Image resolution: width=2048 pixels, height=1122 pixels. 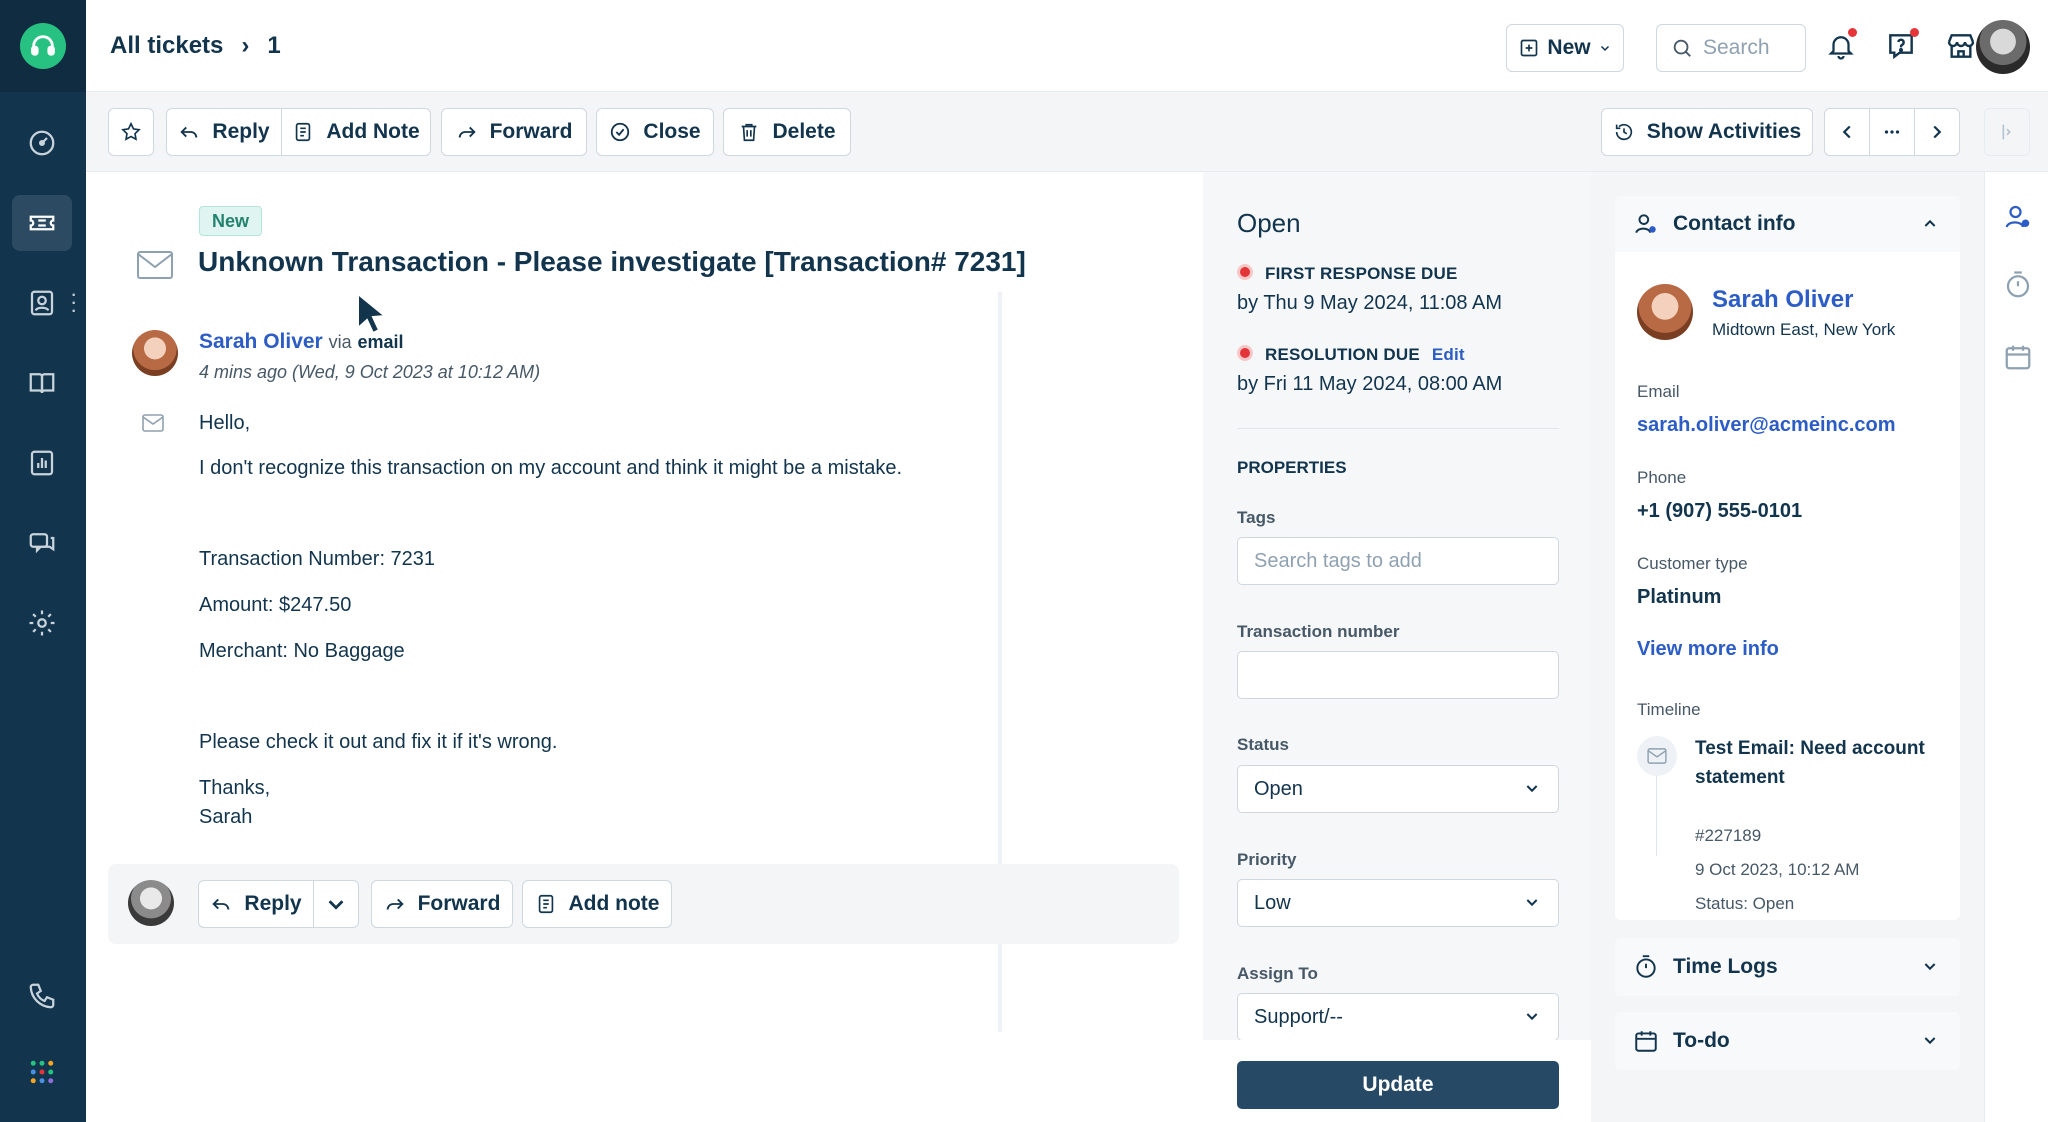 I want to click on reply-arrow-icon, so click(x=189, y=132).